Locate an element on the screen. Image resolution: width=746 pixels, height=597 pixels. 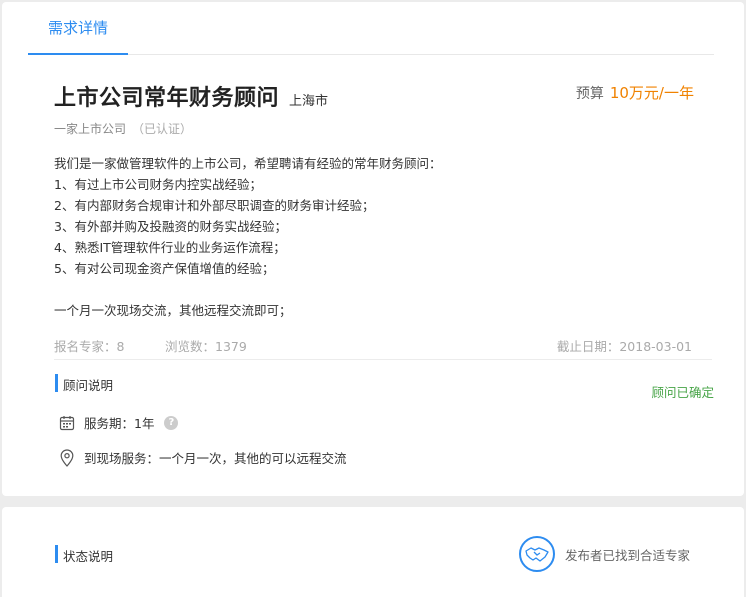
deadline: 截止日期：2018-03-01 is located at coordinates (624, 346).